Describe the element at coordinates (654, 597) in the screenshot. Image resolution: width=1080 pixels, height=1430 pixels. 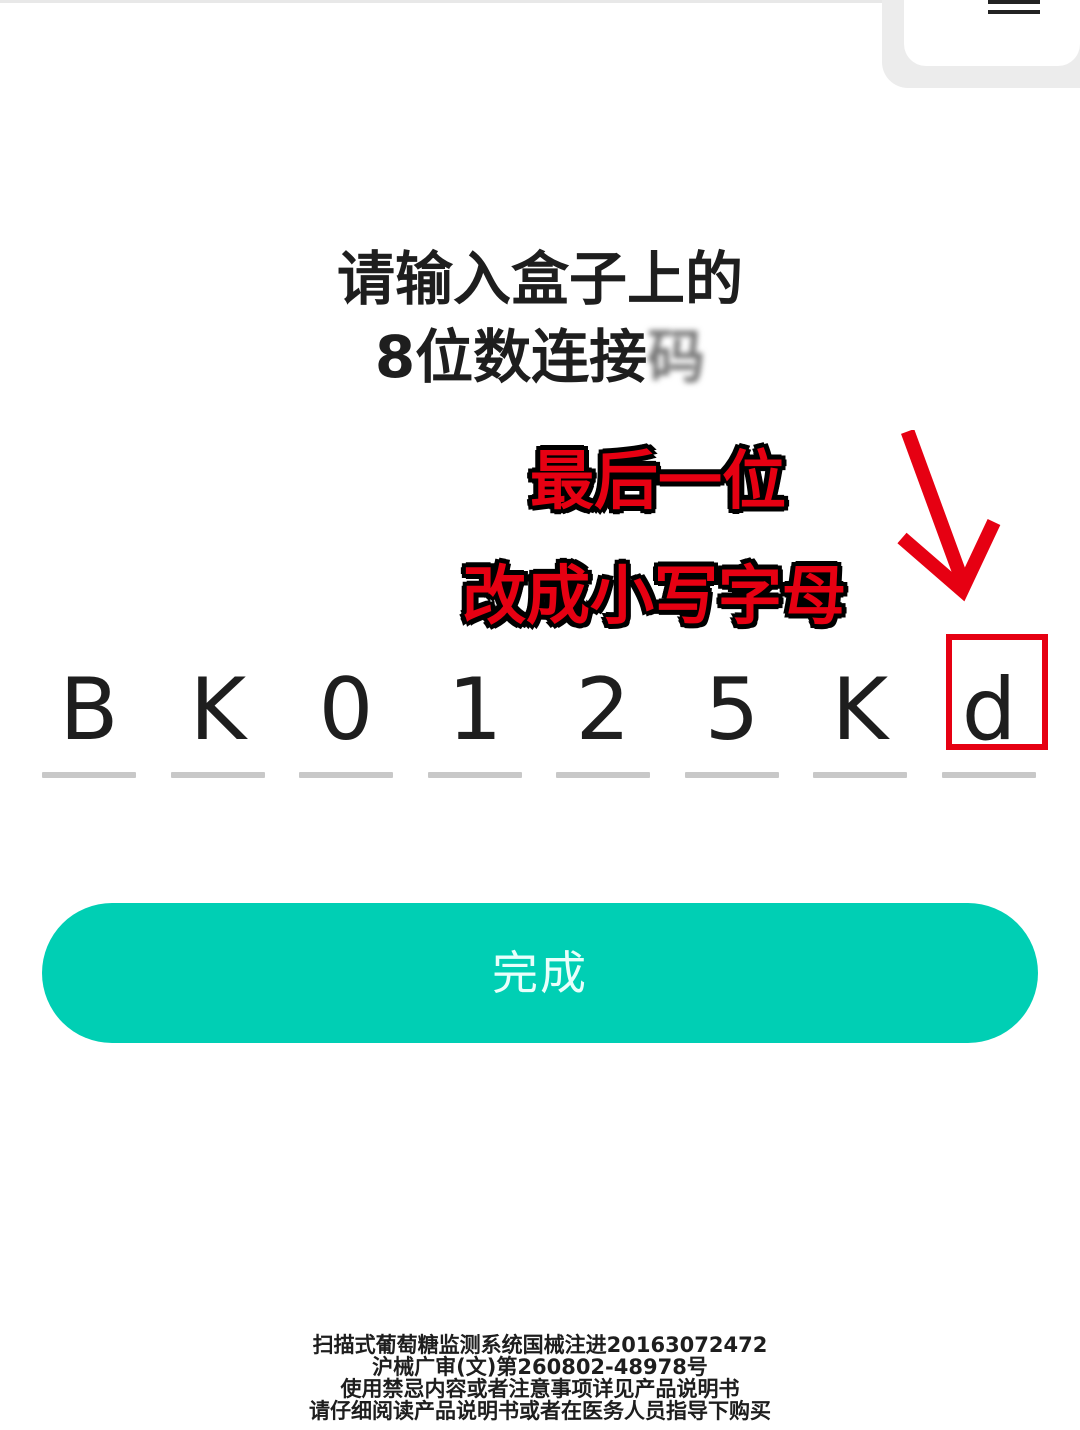
I see `annotation-line-2: 改成小写字母` at that location.